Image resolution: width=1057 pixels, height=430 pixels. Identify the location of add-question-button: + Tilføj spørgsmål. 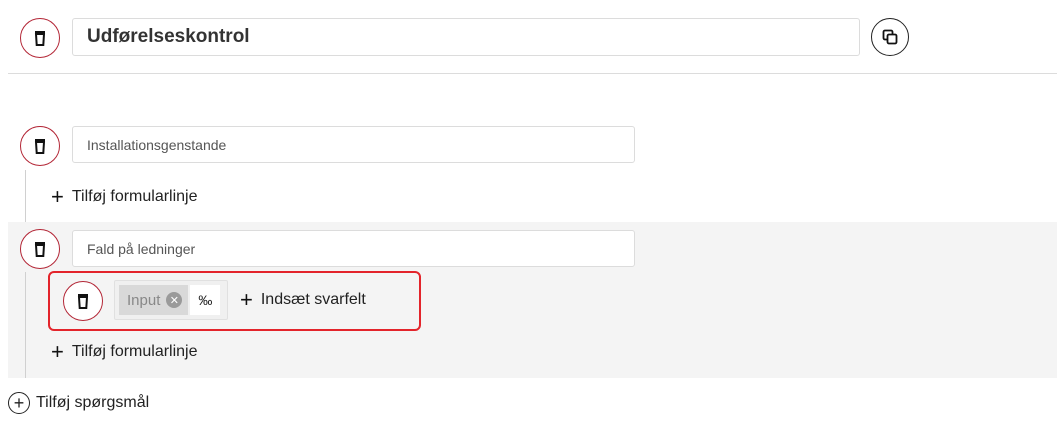
(78, 403).